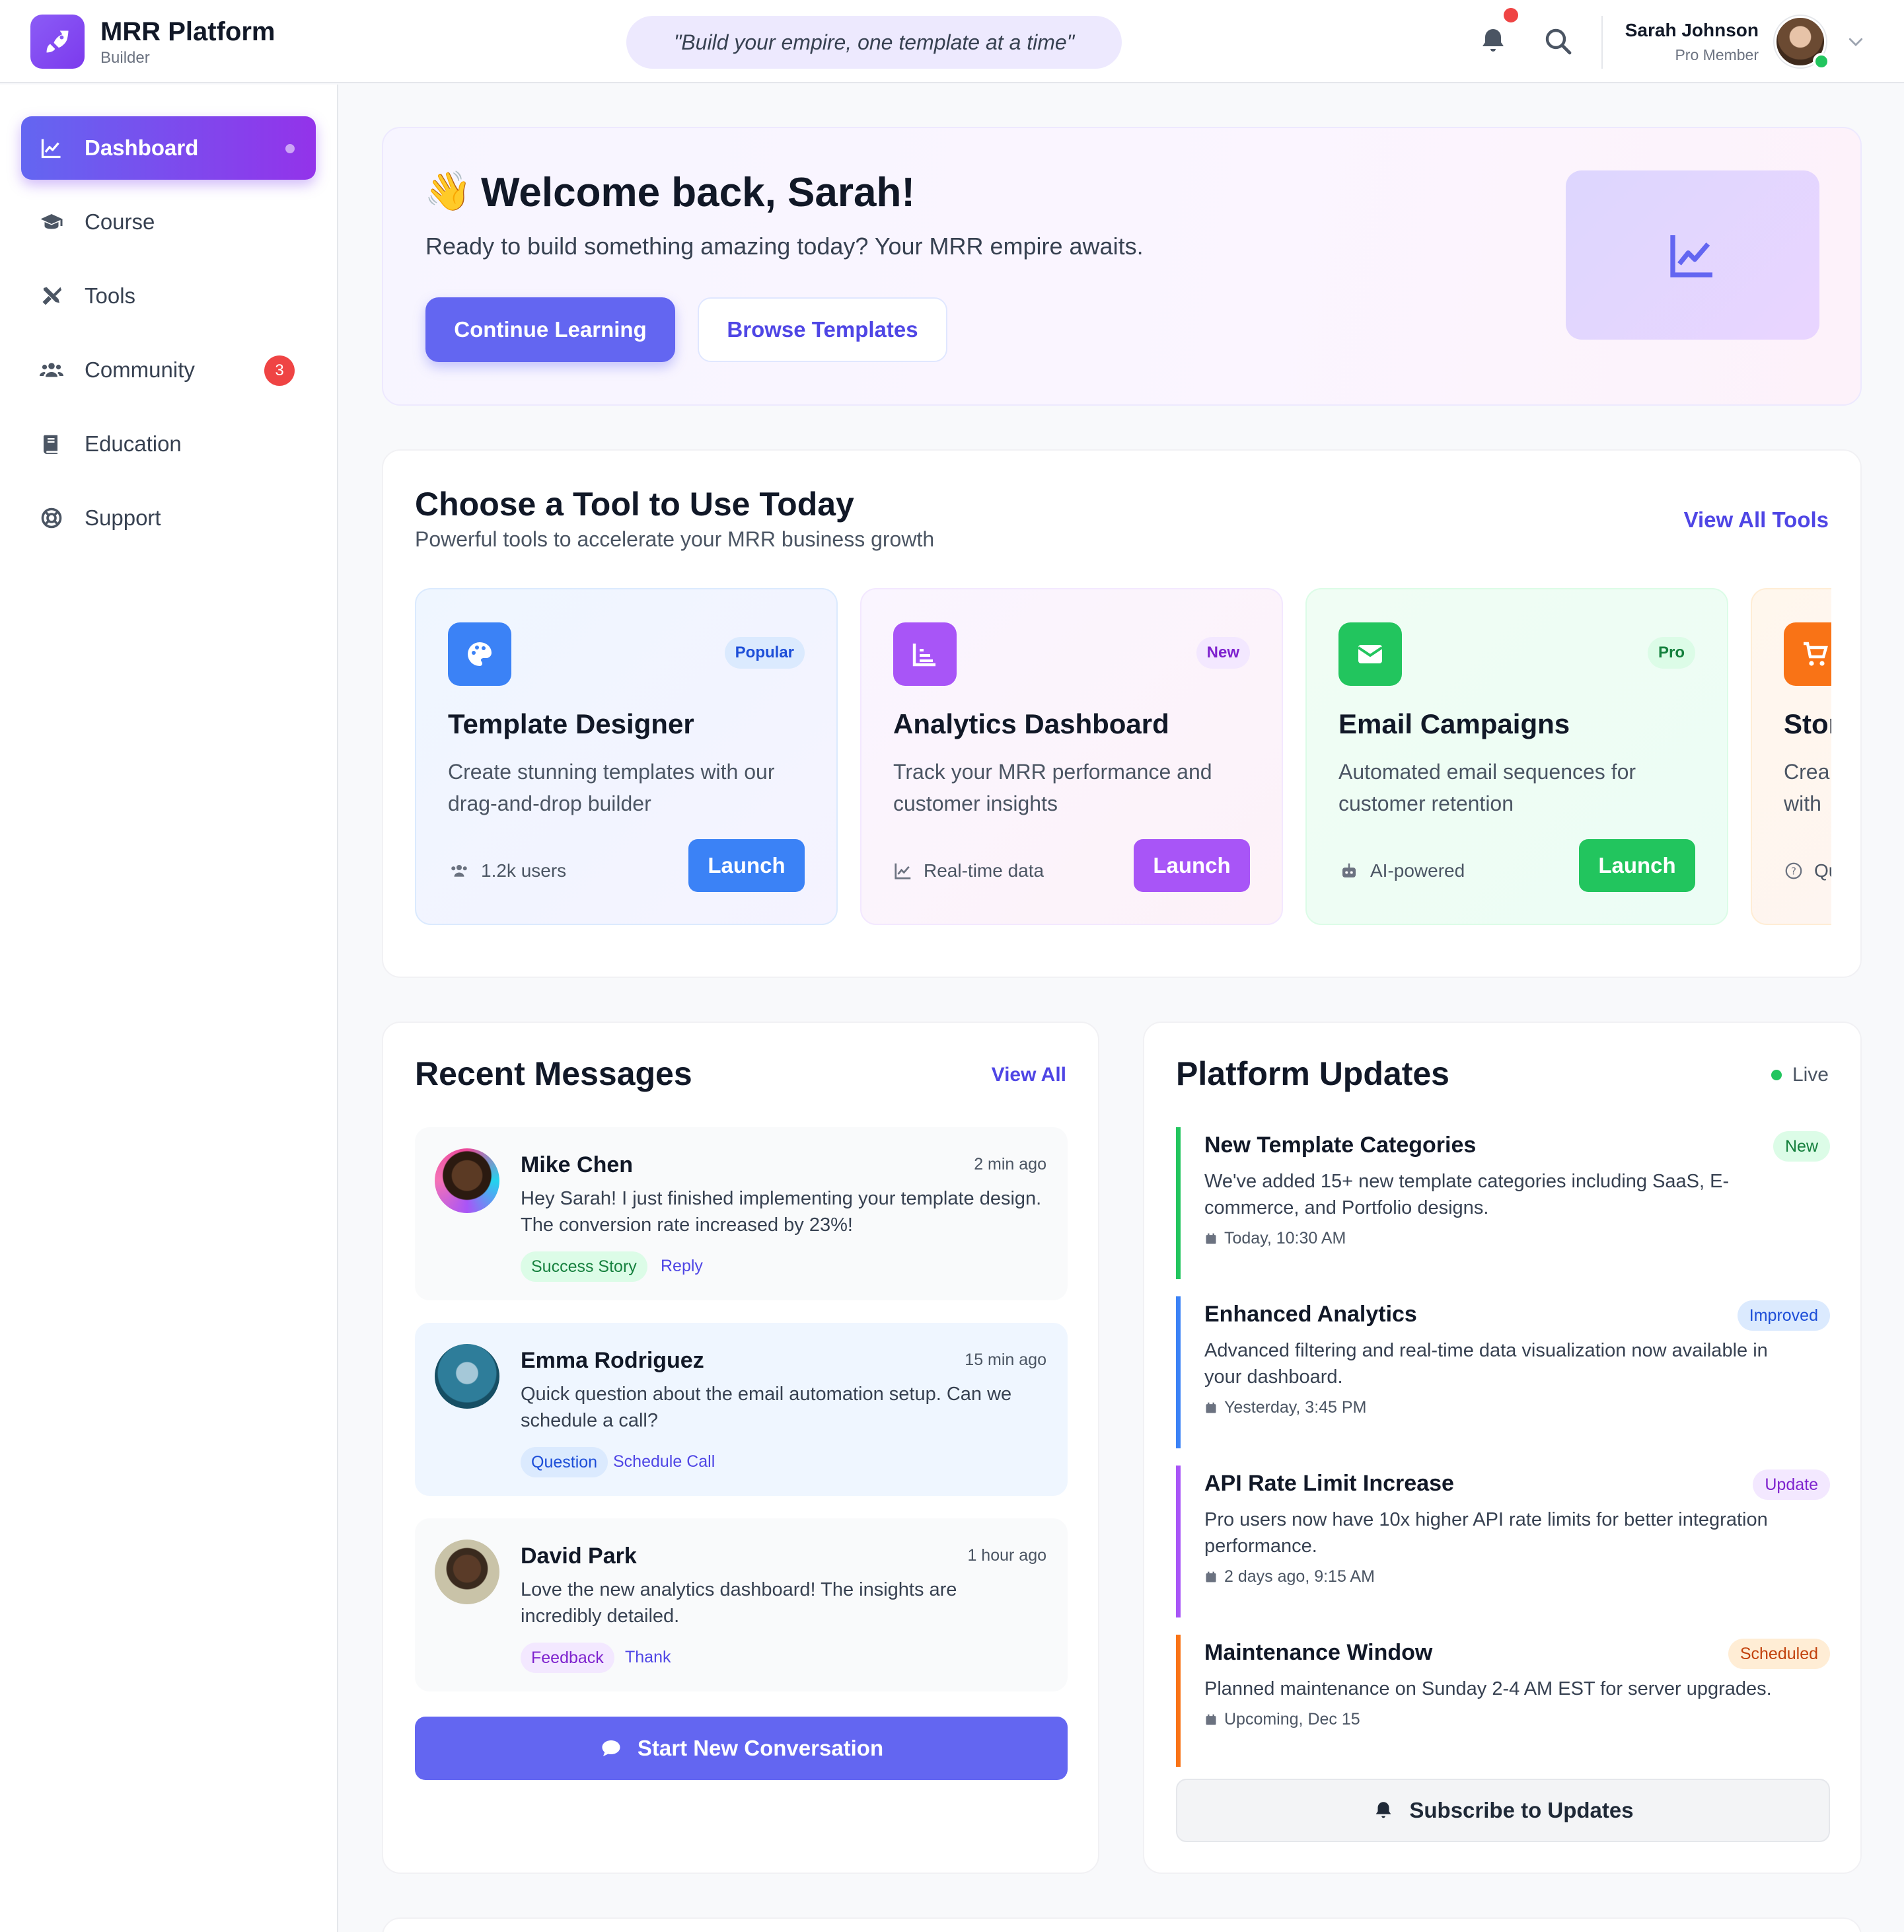 The width and height of the screenshot is (1904, 1932). I want to click on message-sender: Emma Rodriguez, so click(612, 1360).